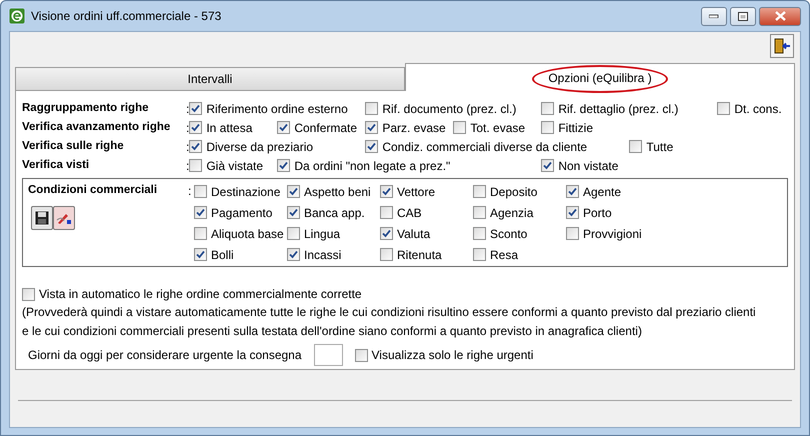  Describe the element at coordinates (503, 212) in the screenshot. I see `checkbox-option: Agenzia` at that location.